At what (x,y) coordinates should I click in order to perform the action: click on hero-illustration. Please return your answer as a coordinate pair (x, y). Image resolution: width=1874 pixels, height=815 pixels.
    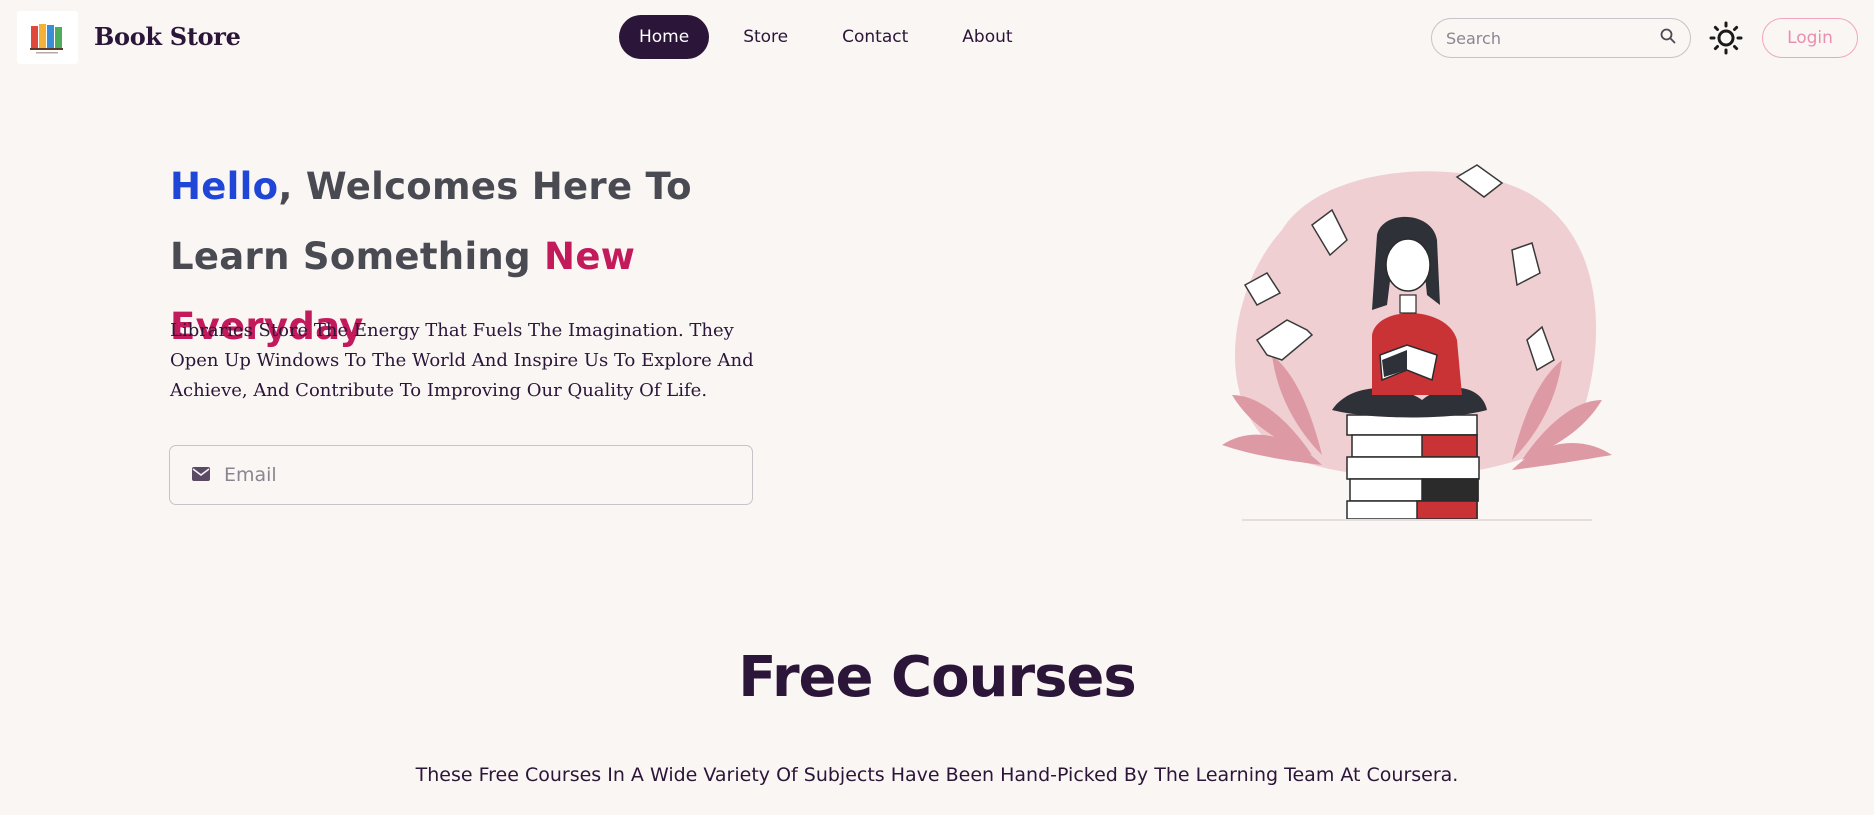
    Looking at the image, I should click on (1417, 342).